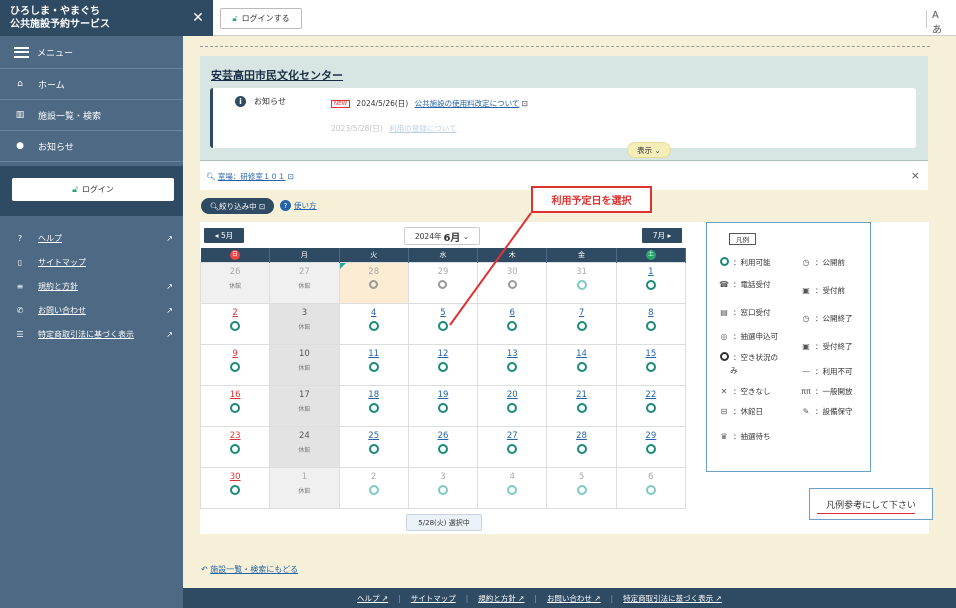 Image resolution: width=956 pixels, height=608 pixels. Describe the element at coordinates (372, 598) in the screenshot. I see `footer-link-help: ヘルプ ↗` at that location.